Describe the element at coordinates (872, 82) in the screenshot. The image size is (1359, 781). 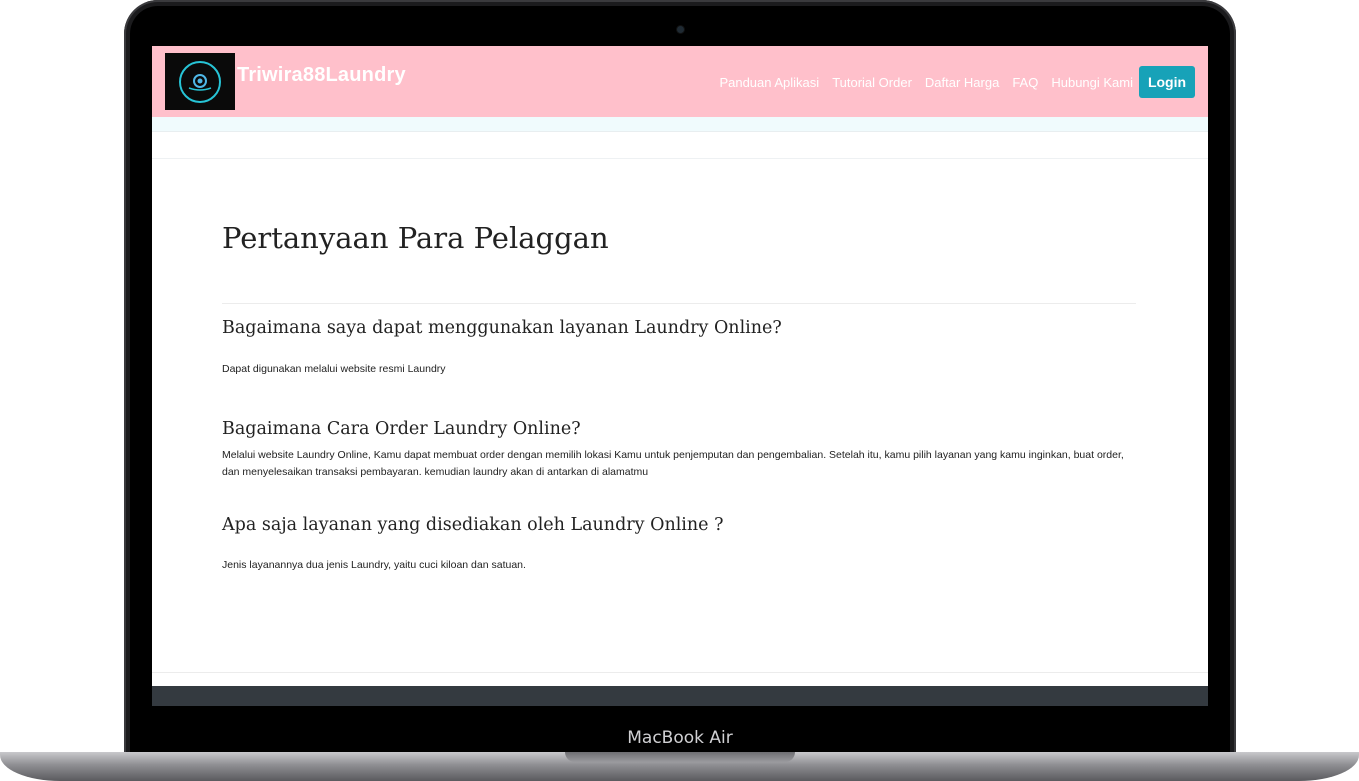
I see `nav-link-tutorial-order: Tutorial Order` at that location.